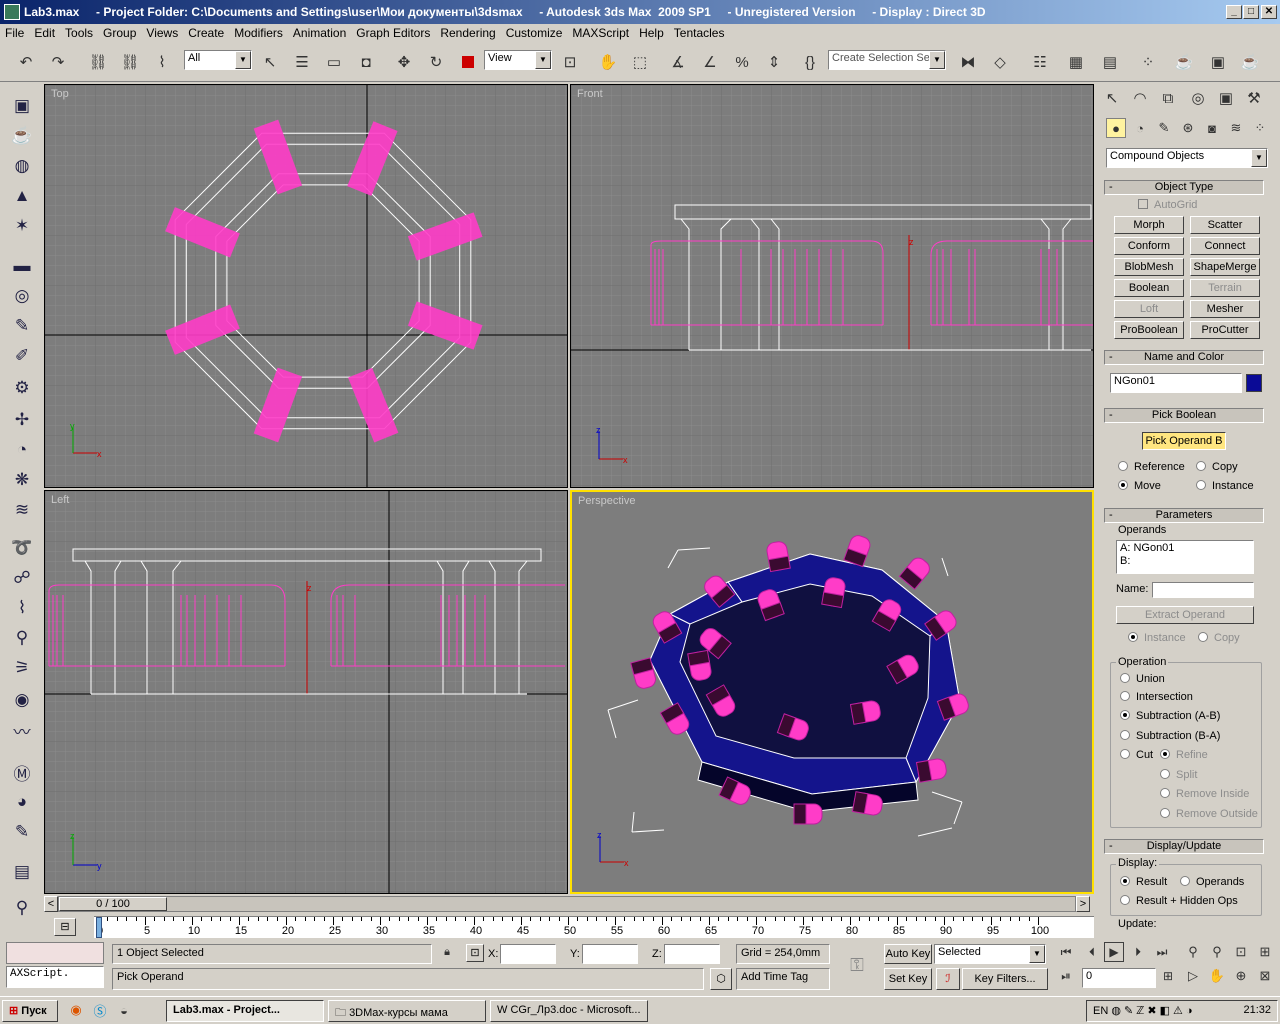 The image size is (1280, 1024). What do you see at coordinates (1138, 952) in the screenshot?
I see `next-frame-icon: ⏵` at bounding box center [1138, 952].